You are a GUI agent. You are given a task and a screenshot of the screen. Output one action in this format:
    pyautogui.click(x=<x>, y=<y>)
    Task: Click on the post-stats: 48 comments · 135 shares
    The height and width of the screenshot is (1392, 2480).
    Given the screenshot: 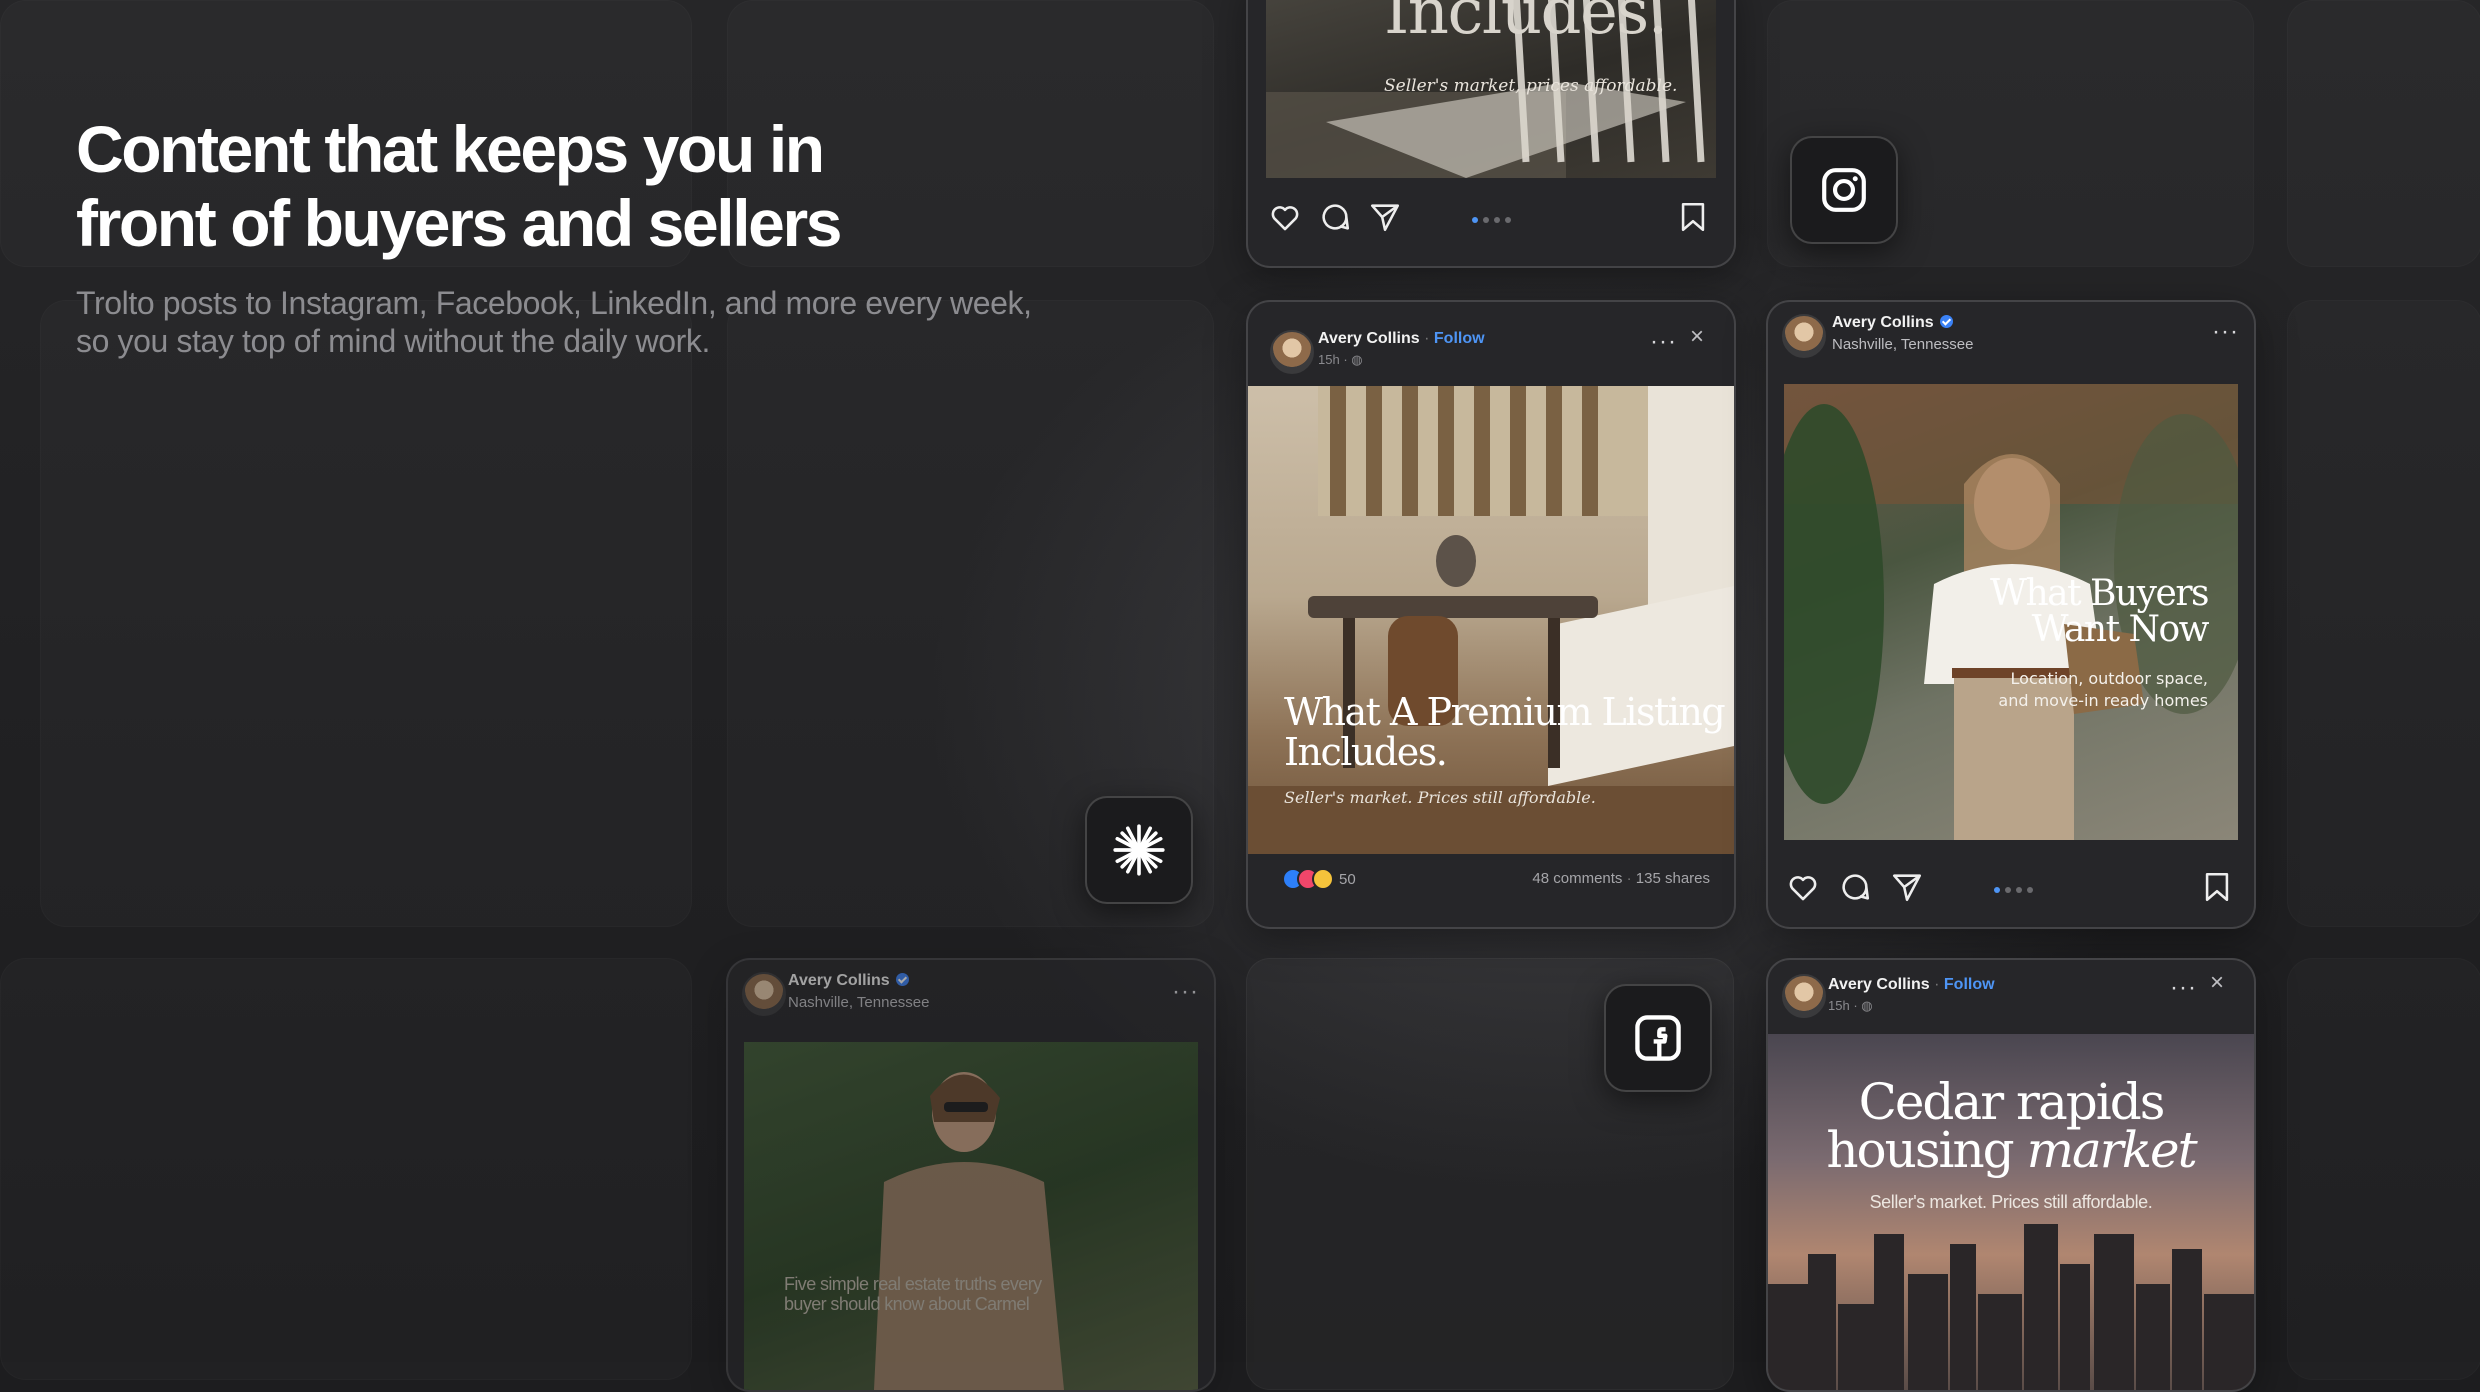 What is the action you would take?
    pyautogui.click(x=1621, y=878)
    